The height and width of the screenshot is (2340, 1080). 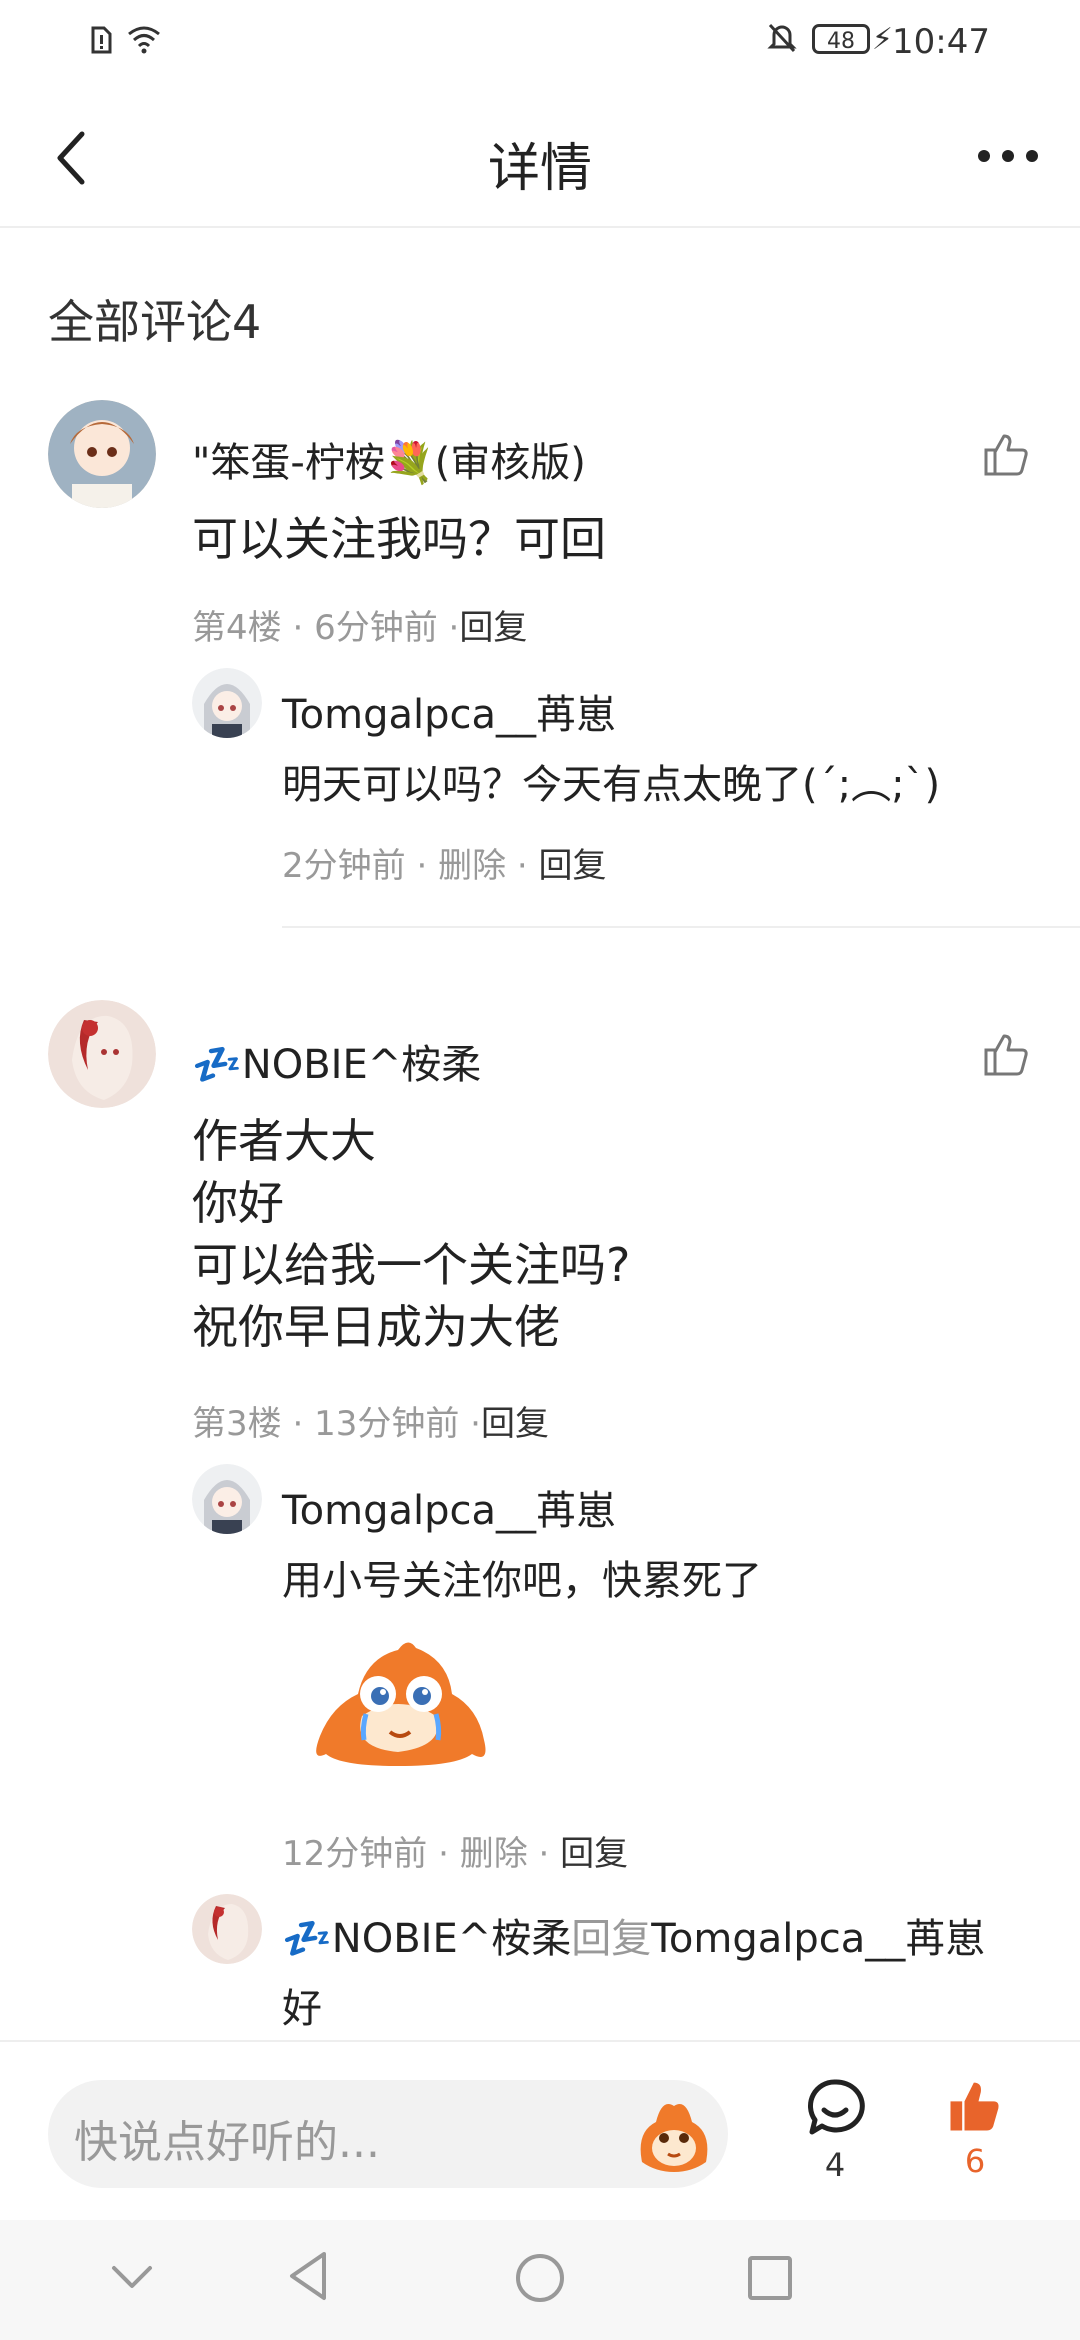 What do you see at coordinates (308, 2276) in the screenshot?
I see `back-triangle-icon` at bounding box center [308, 2276].